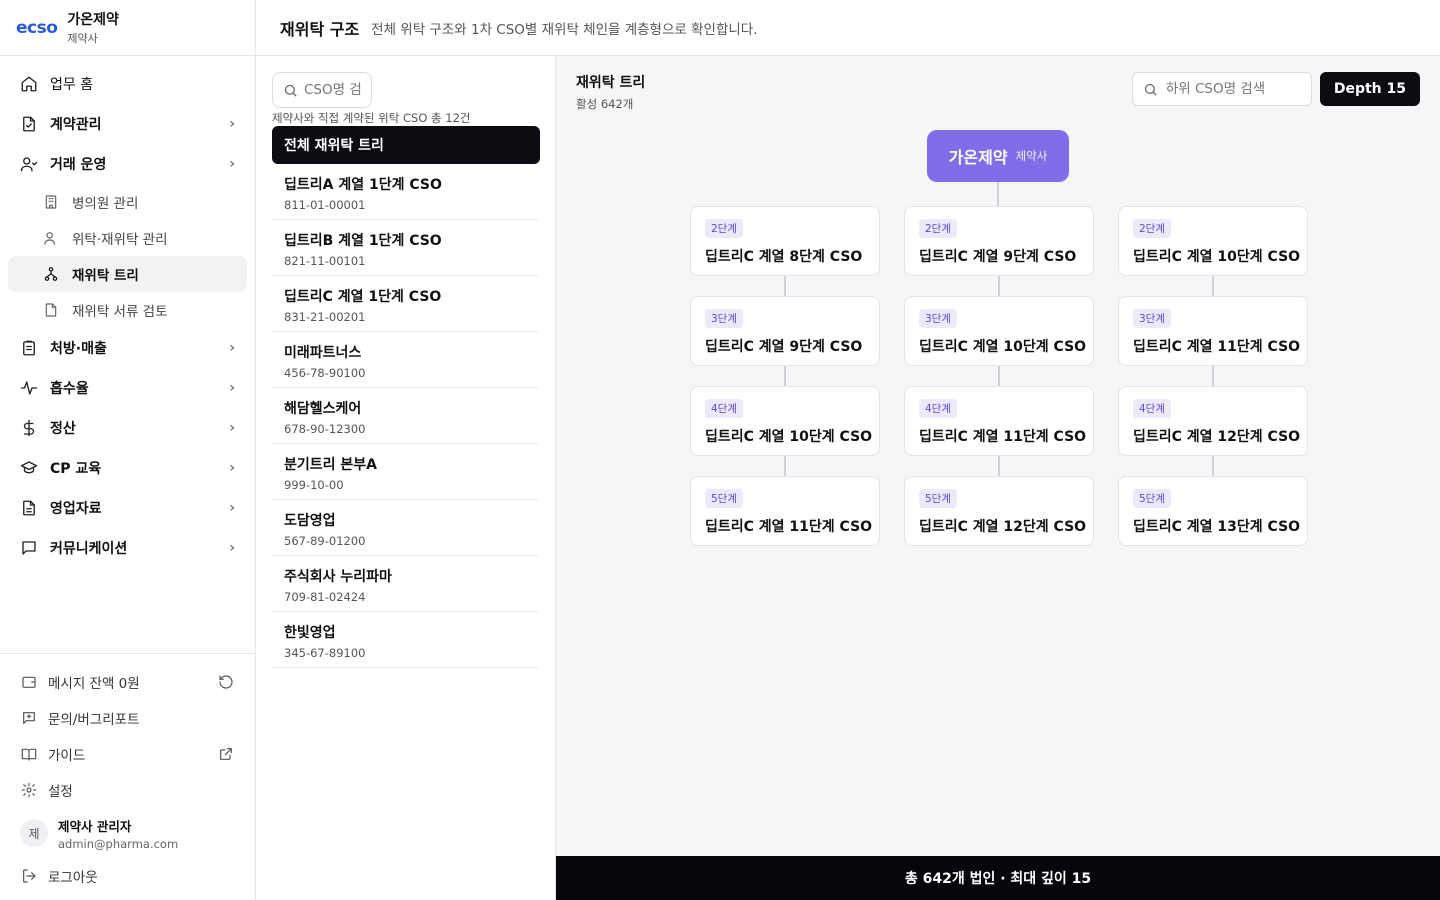 Image resolution: width=1440 pixels, height=900 pixels. Describe the element at coordinates (406, 145) in the screenshot. I see `all-tree-button: 전체 재위탁 트리` at that location.